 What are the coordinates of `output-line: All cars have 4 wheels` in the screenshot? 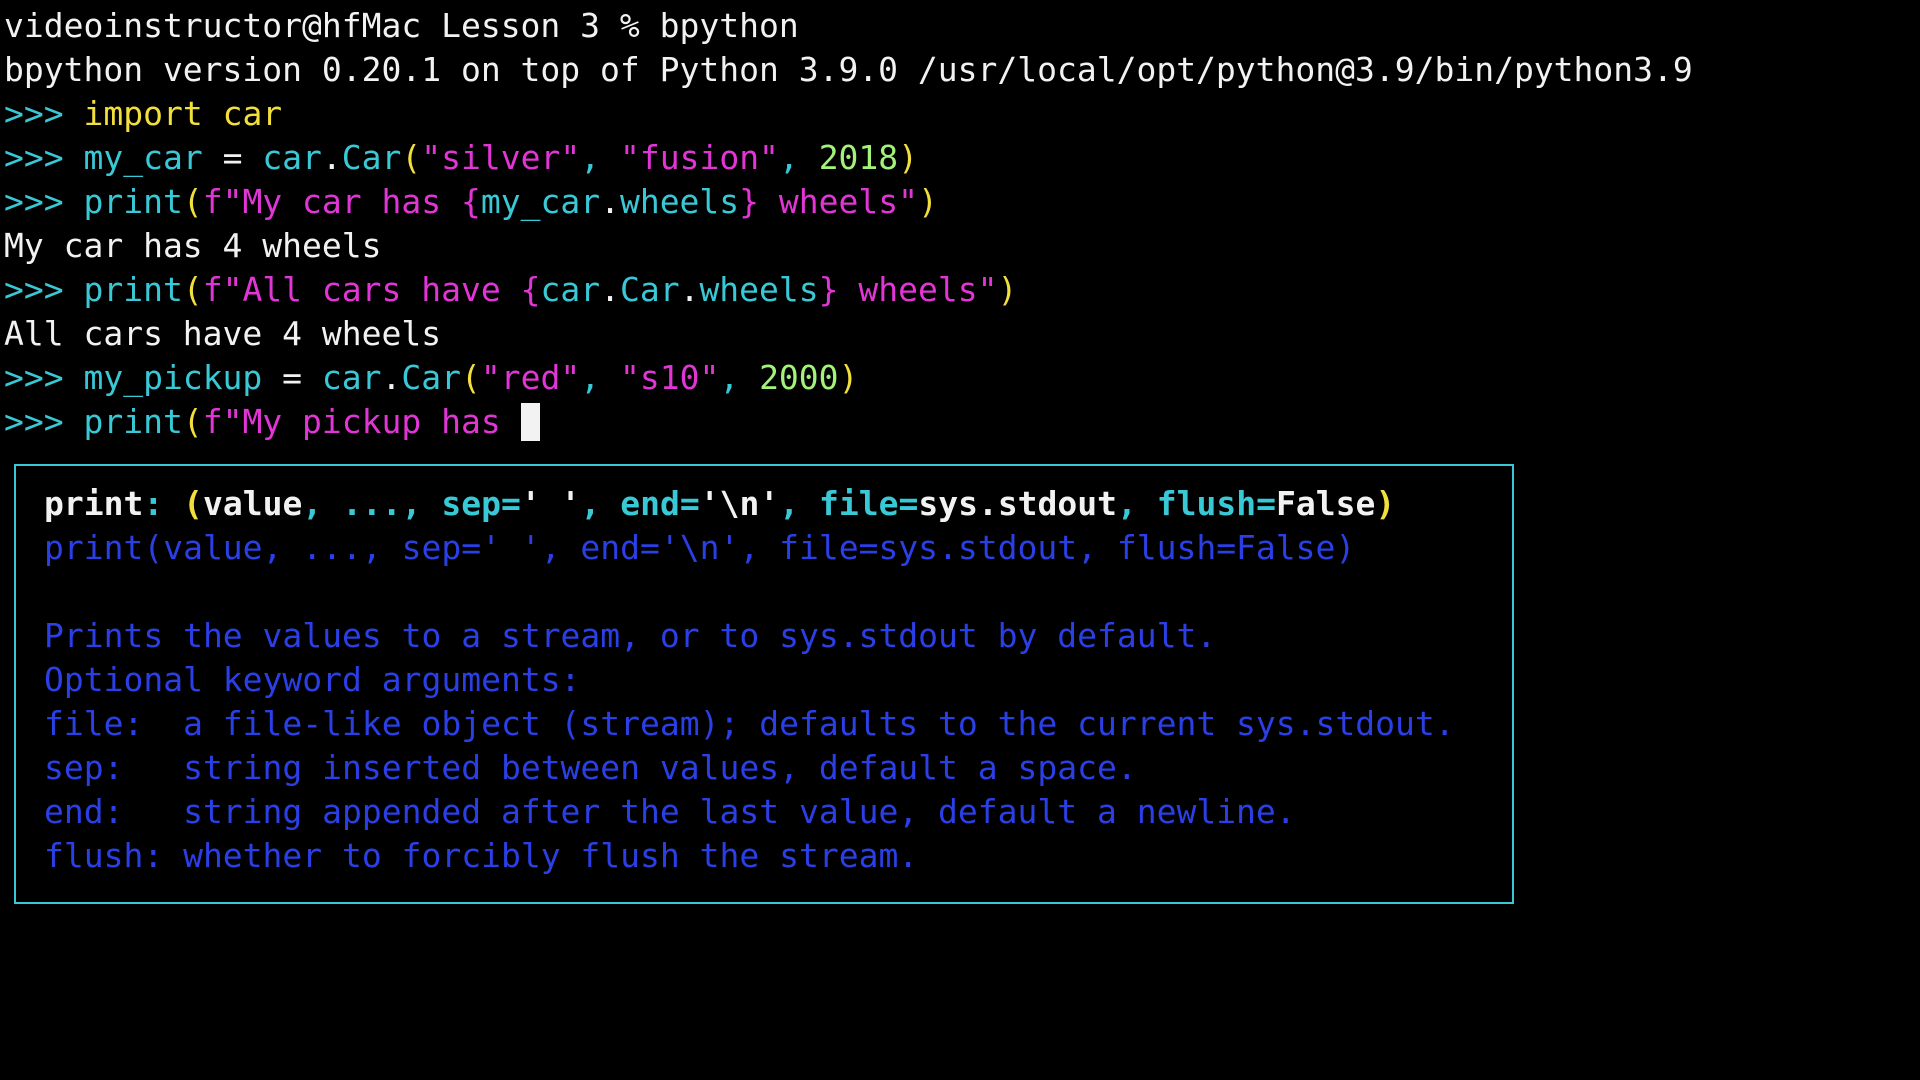 It's located at (959, 334).